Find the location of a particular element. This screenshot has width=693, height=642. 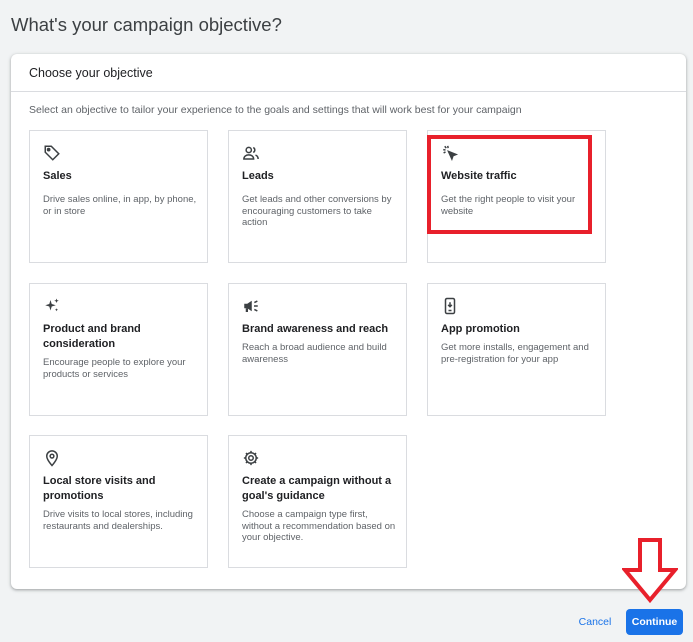

cancel-button: Cancel is located at coordinates (595, 622).